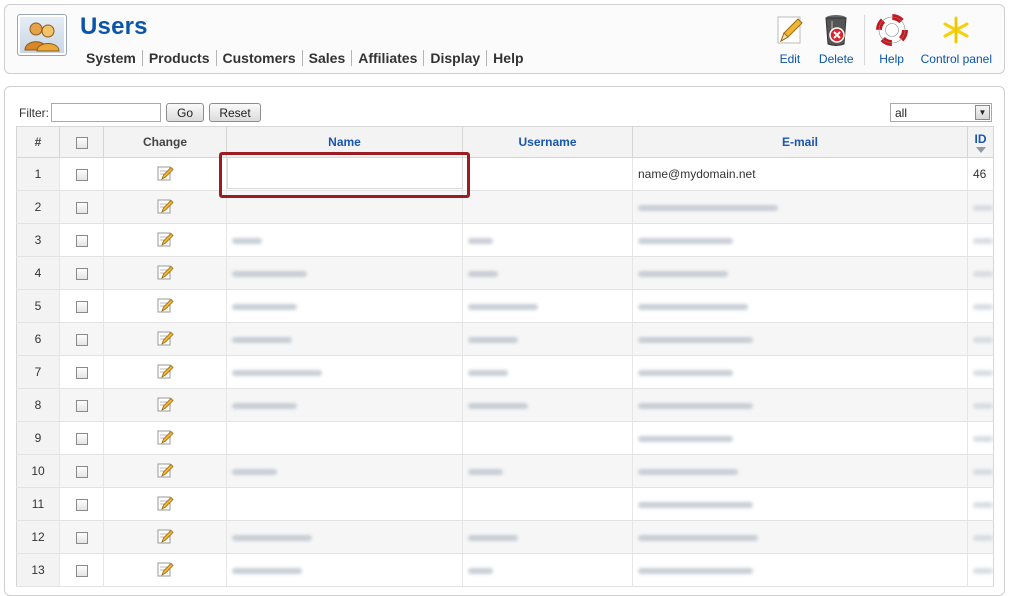 The height and width of the screenshot is (596, 1009). I want to click on nav-system: System, so click(112, 58).